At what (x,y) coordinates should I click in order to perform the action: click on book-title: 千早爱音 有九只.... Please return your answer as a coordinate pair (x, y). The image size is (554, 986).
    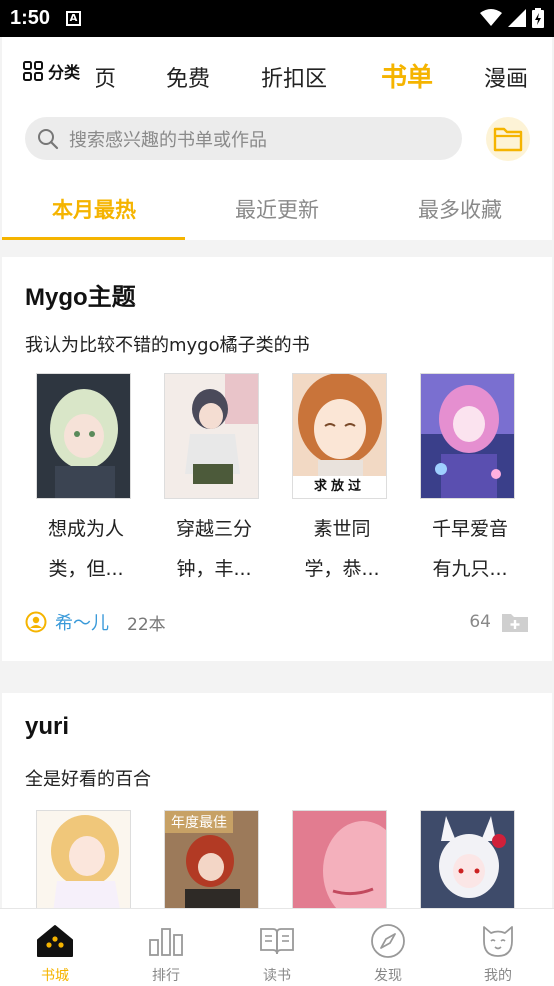
    Looking at the image, I should click on (469, 549).